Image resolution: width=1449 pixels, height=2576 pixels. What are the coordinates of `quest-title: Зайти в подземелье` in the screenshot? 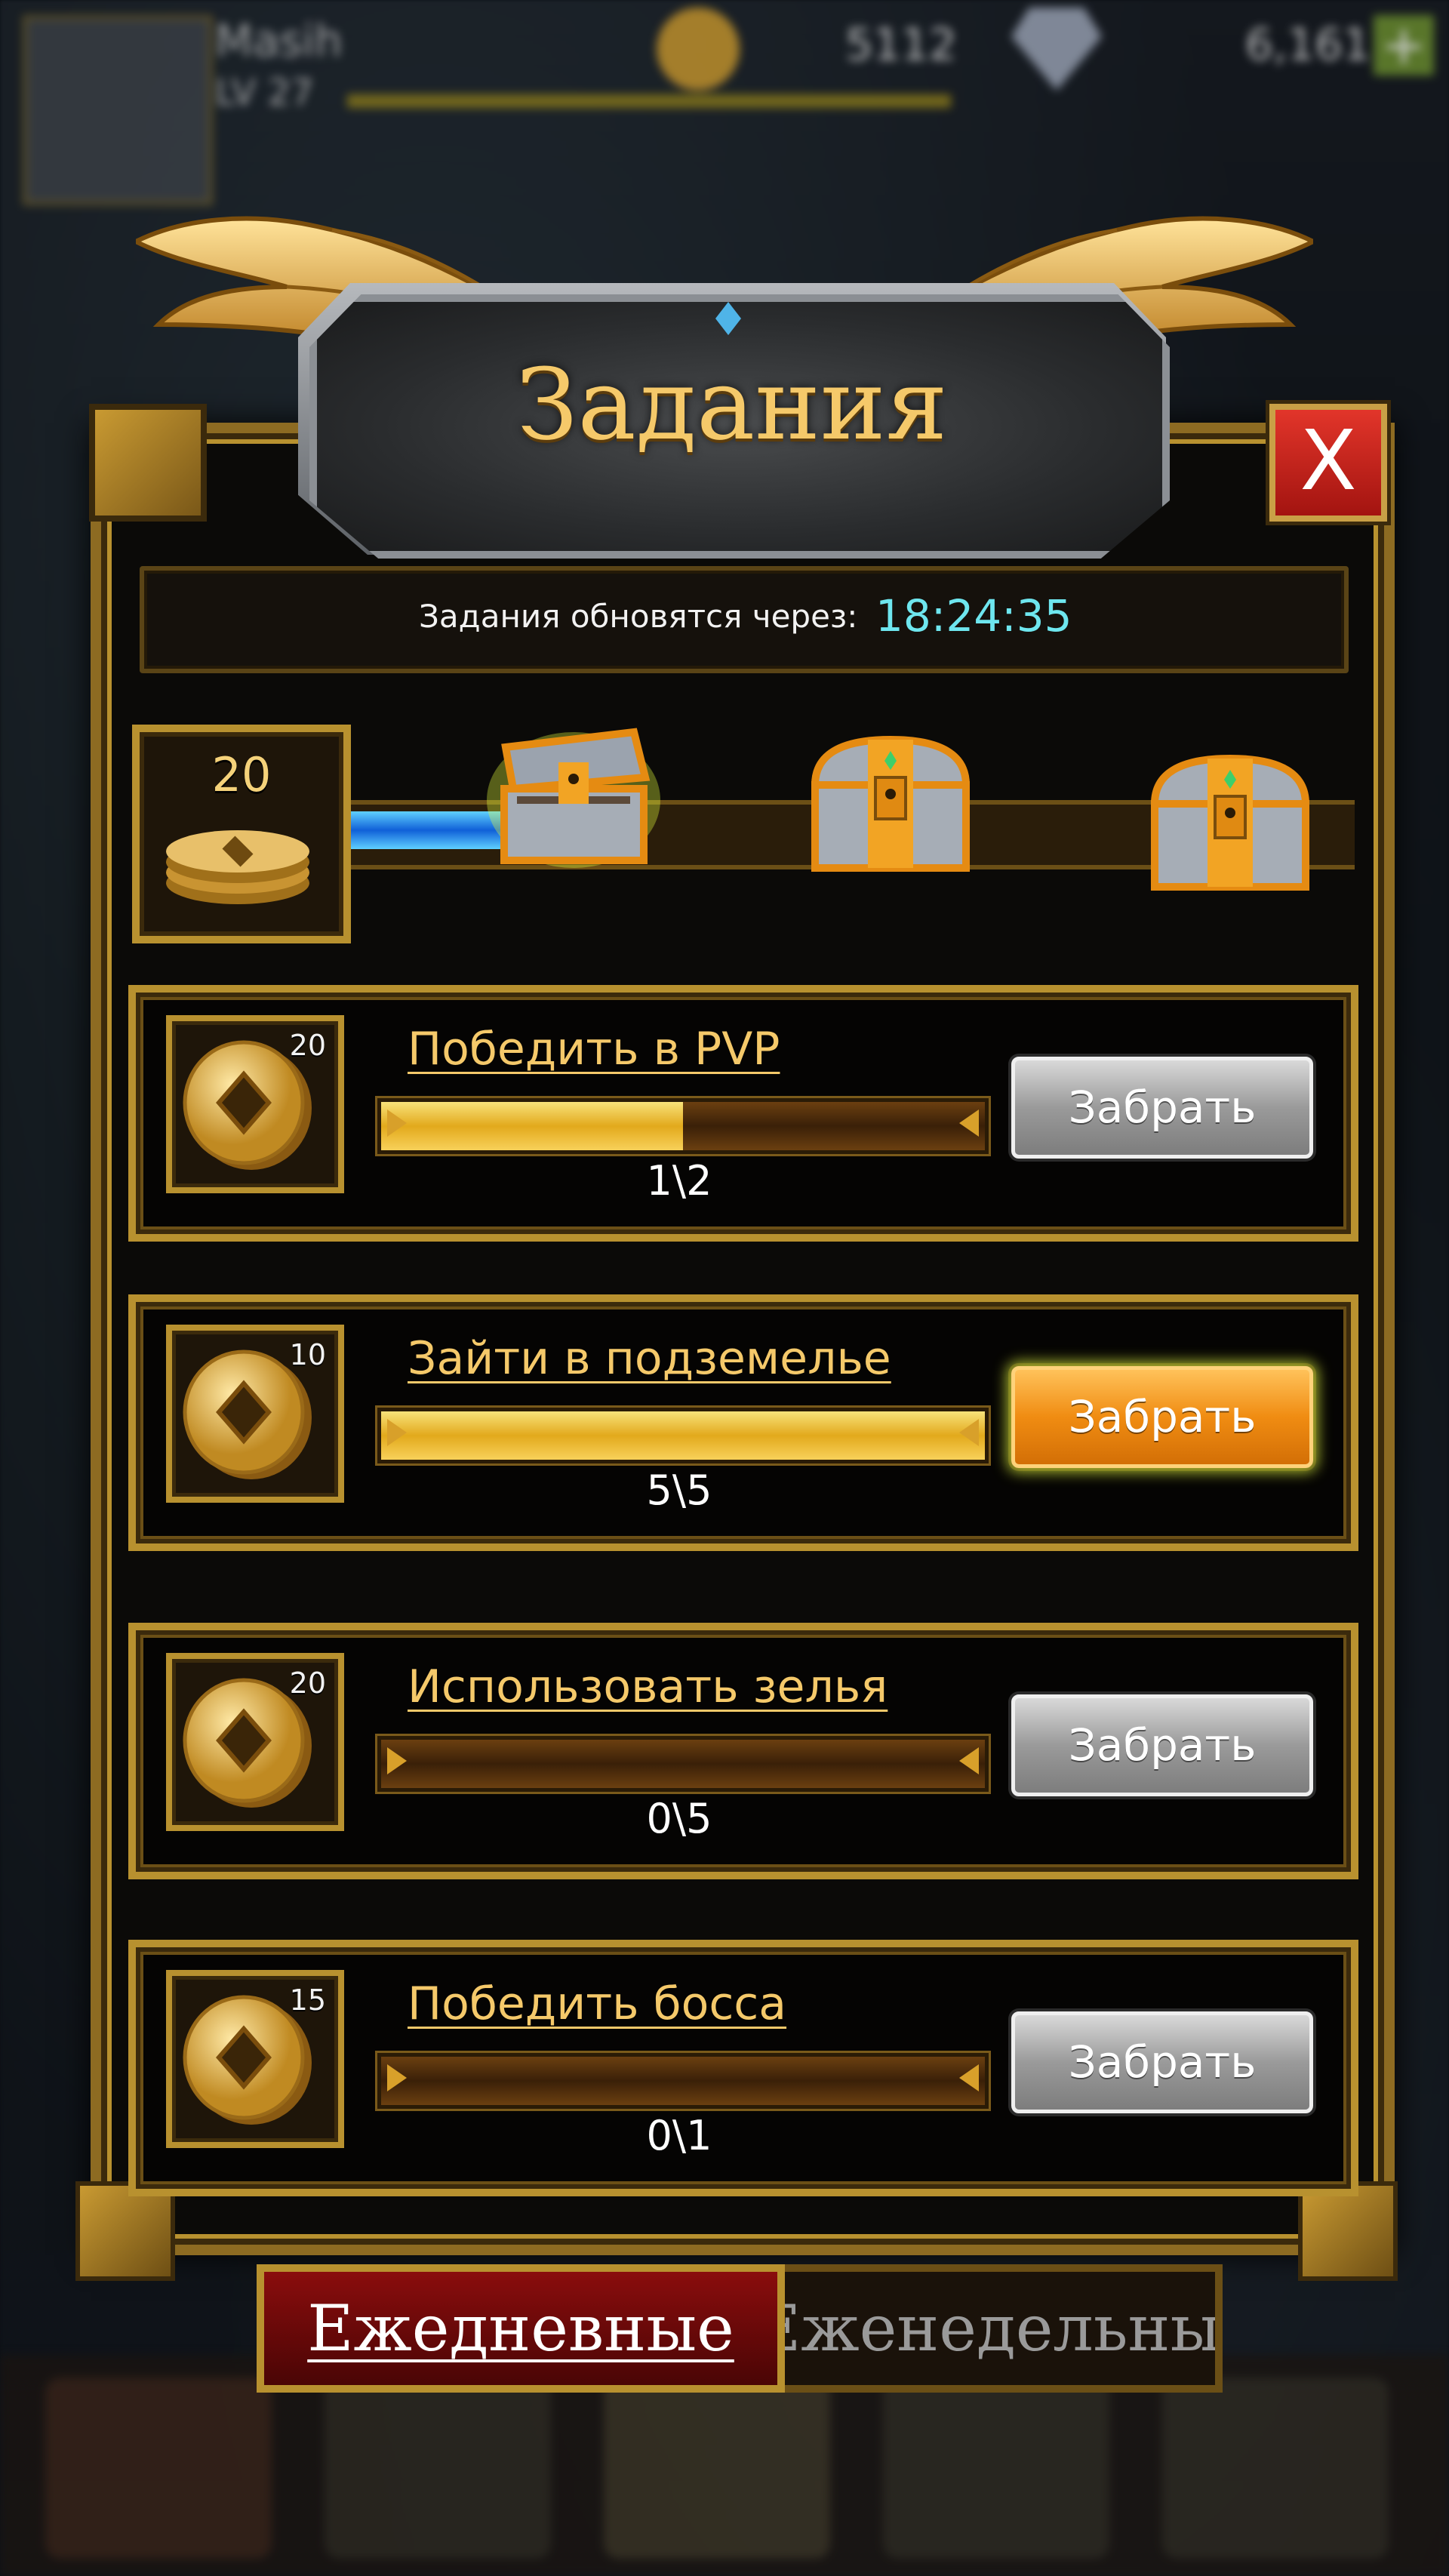 It's located at (649, 1358).